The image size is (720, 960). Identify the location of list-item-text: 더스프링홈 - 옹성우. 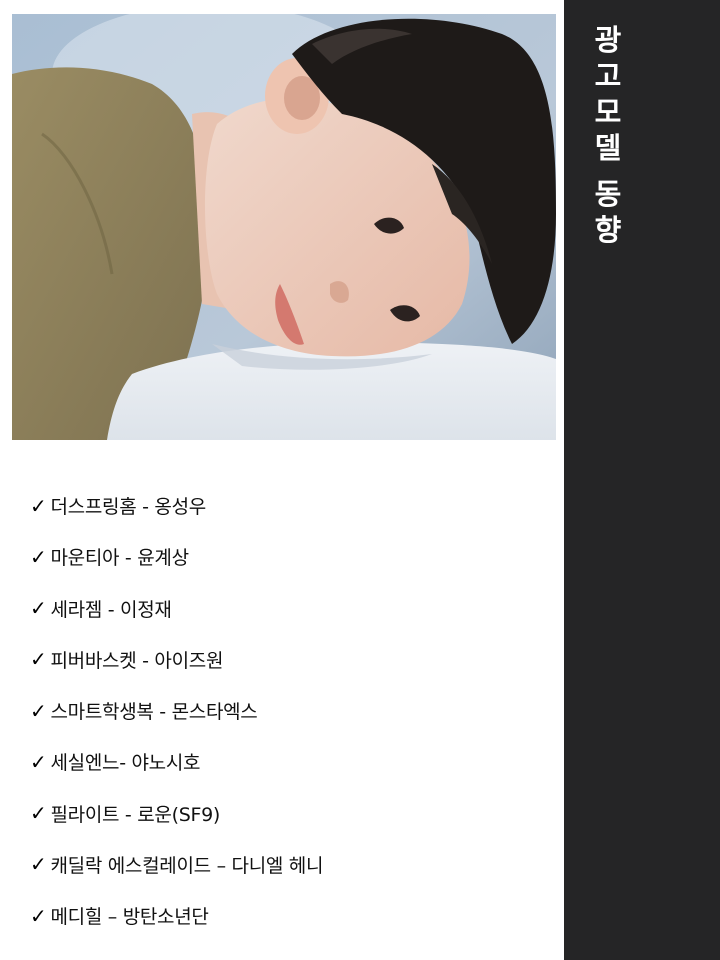
(128, 507).